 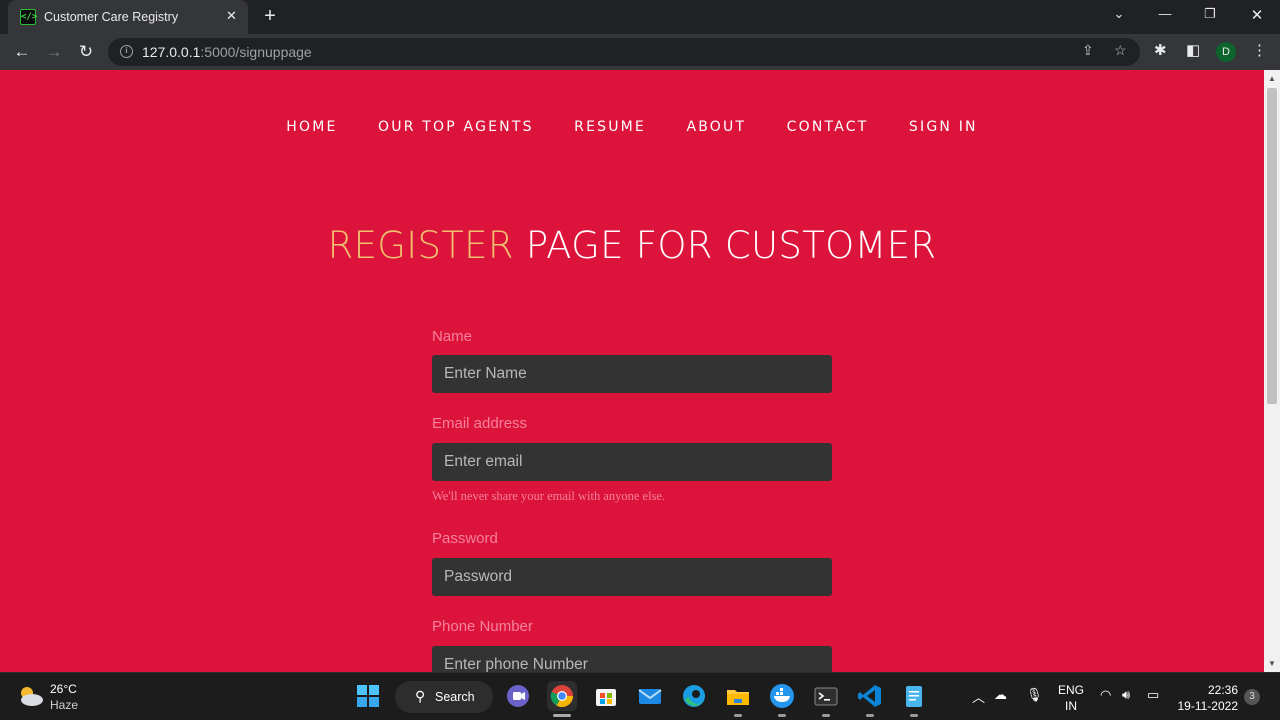 I want to click on phone-input, so click(x=632, y=659).